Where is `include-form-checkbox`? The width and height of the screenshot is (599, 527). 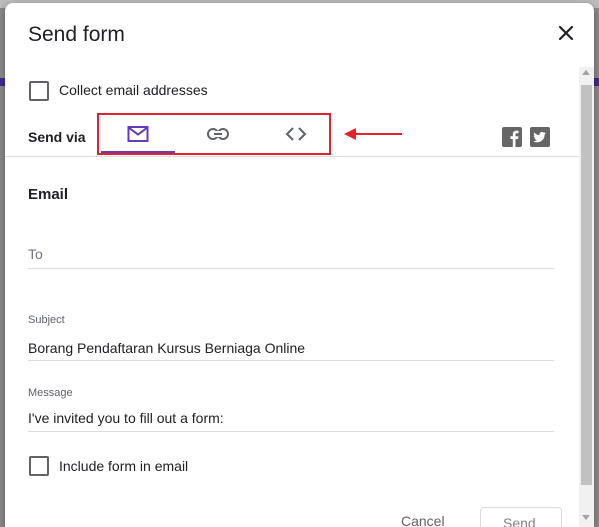
include-form-checkbox is located at coordinates (39, 466).